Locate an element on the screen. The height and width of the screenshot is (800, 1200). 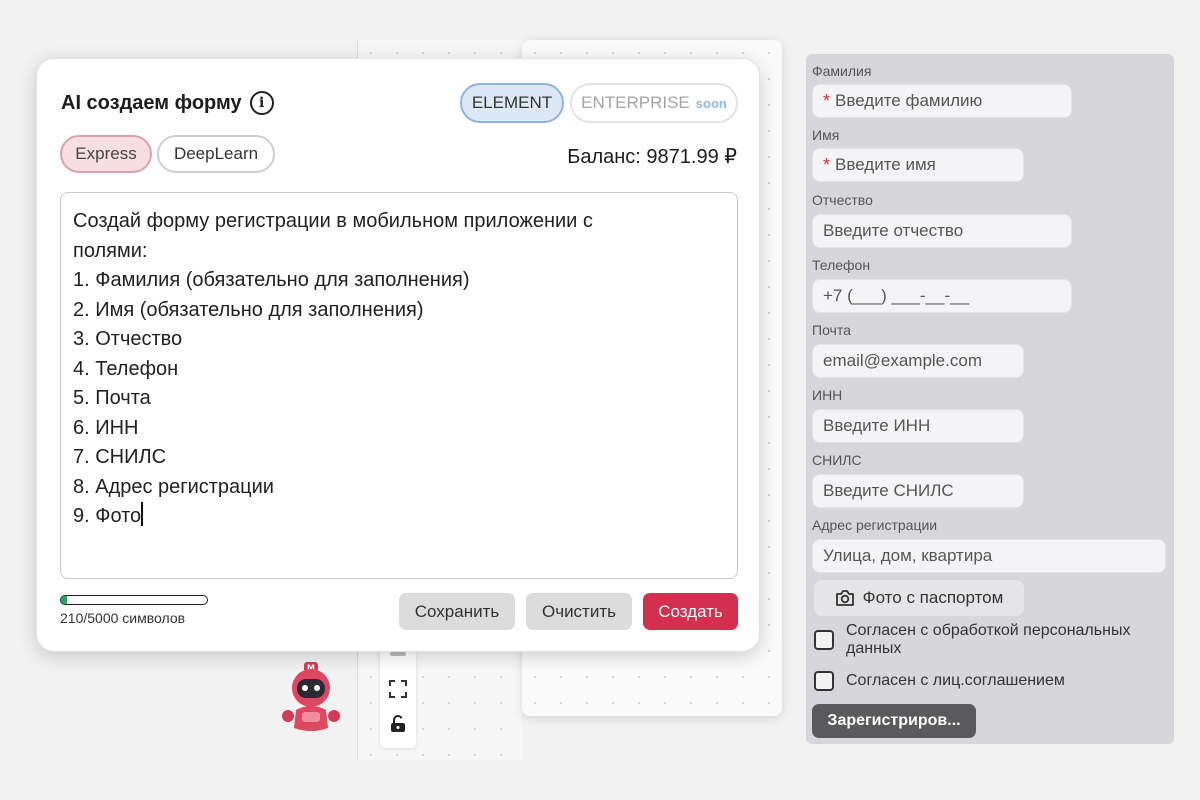
mode-element-label: ELEMENT is located at coordinates (512, 102).